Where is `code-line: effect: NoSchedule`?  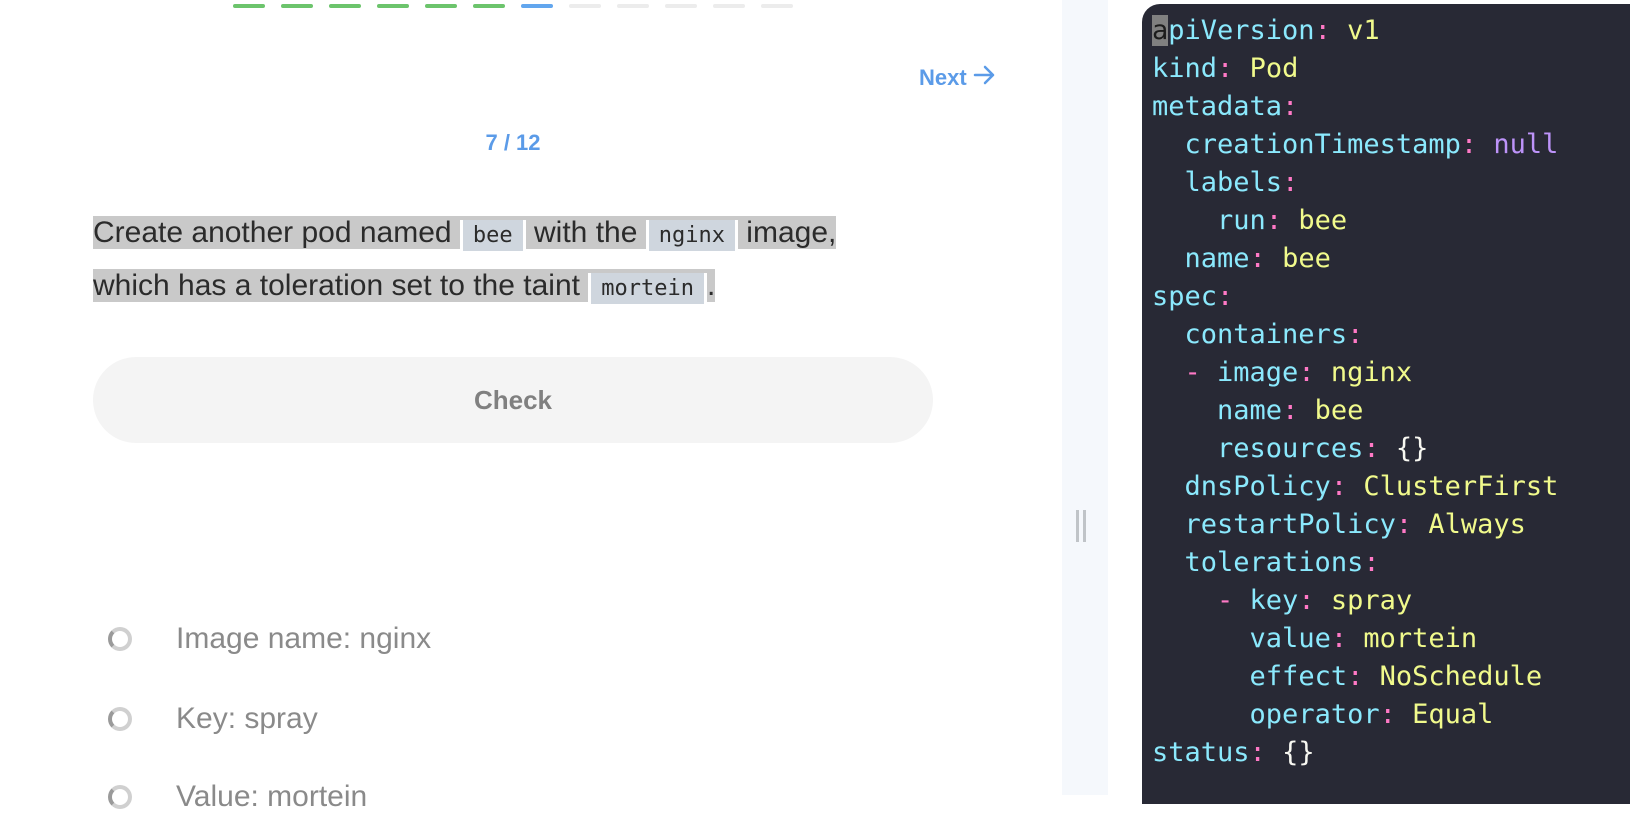 code-line: effect: NoSchedule is located at coordinates (1355, 677).